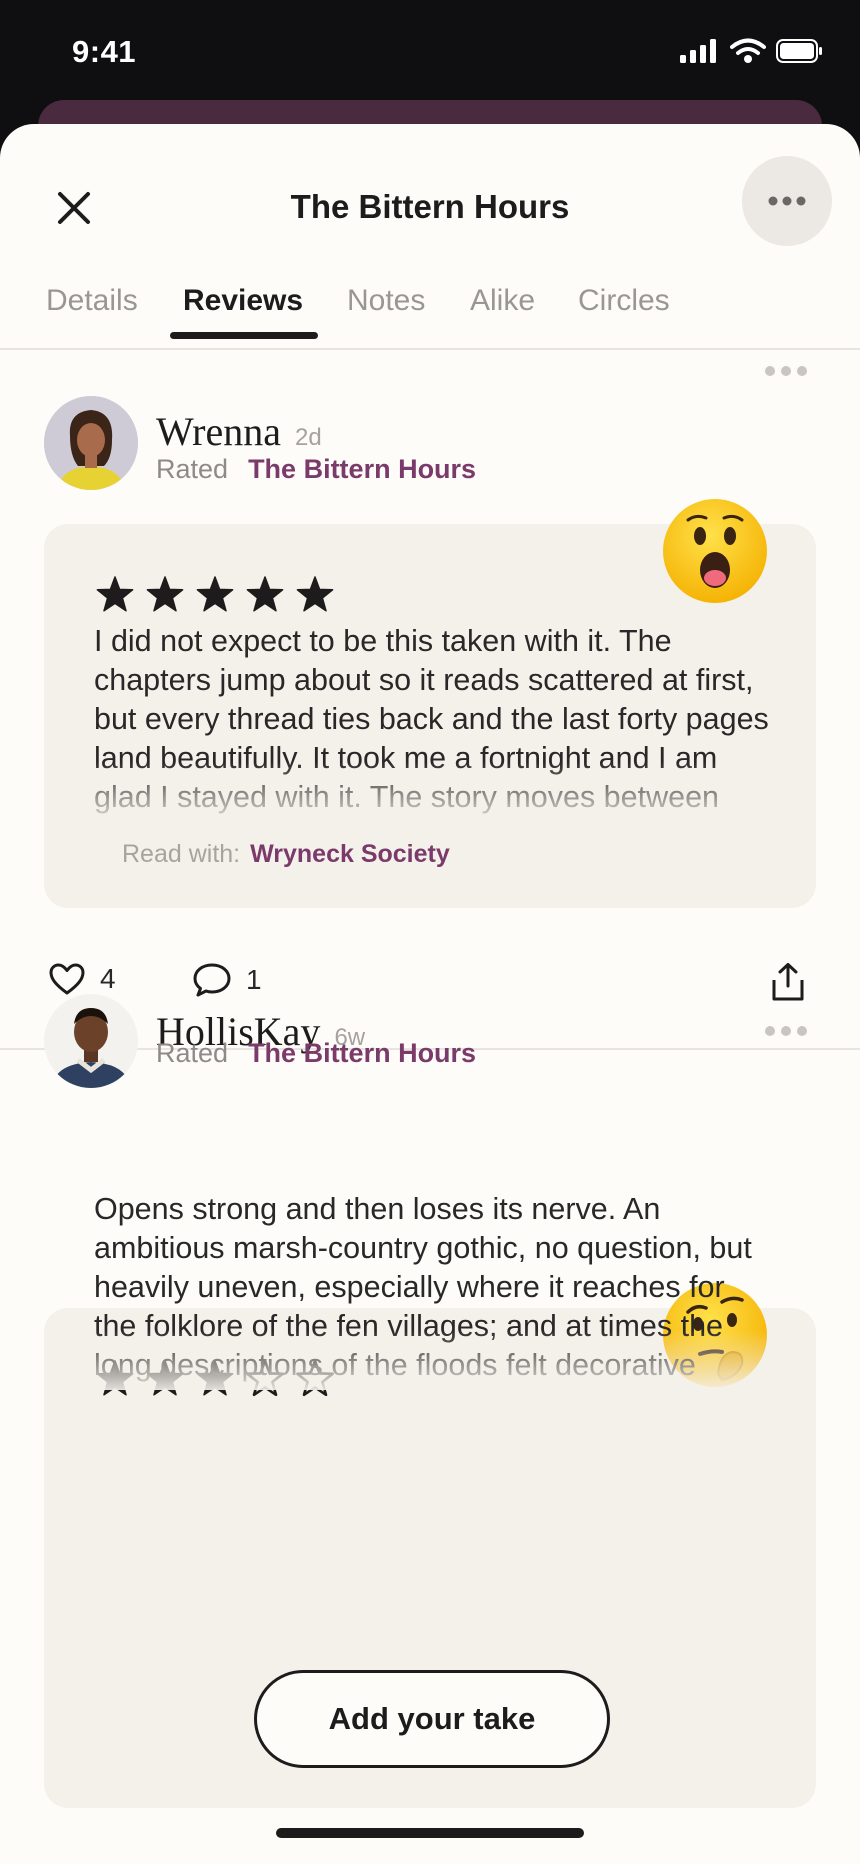 The image size is (860, 1864). I want to click on read-with-label: Read with:, so click(181, 854).